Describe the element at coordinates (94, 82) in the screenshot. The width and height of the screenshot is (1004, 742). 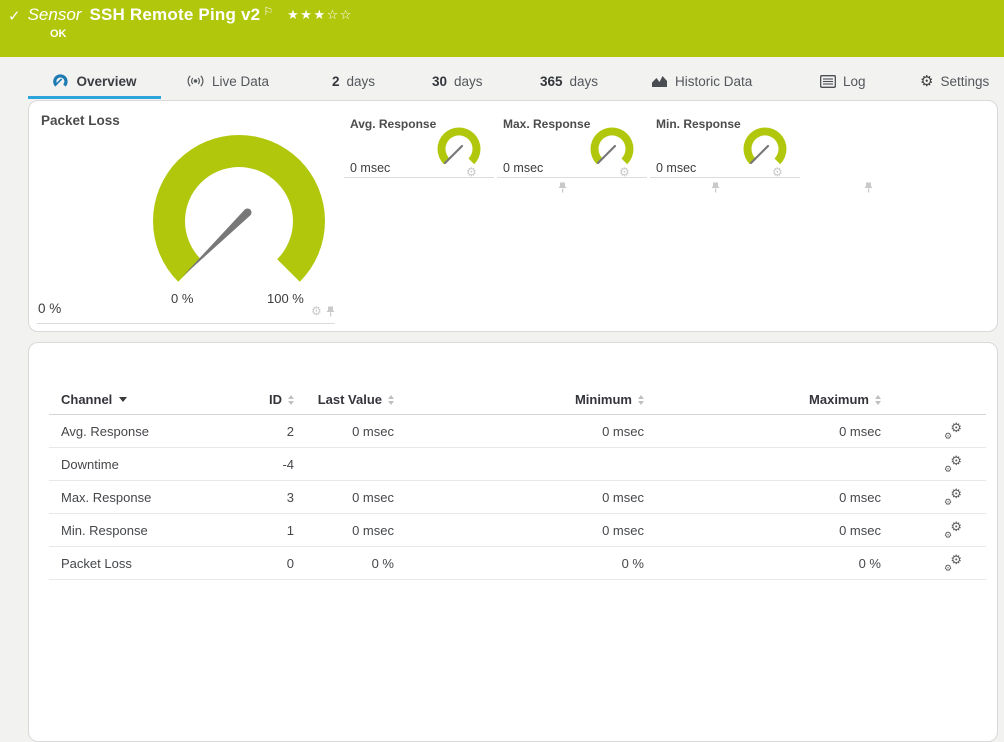
I see `tab-overview: Overview` at that location.